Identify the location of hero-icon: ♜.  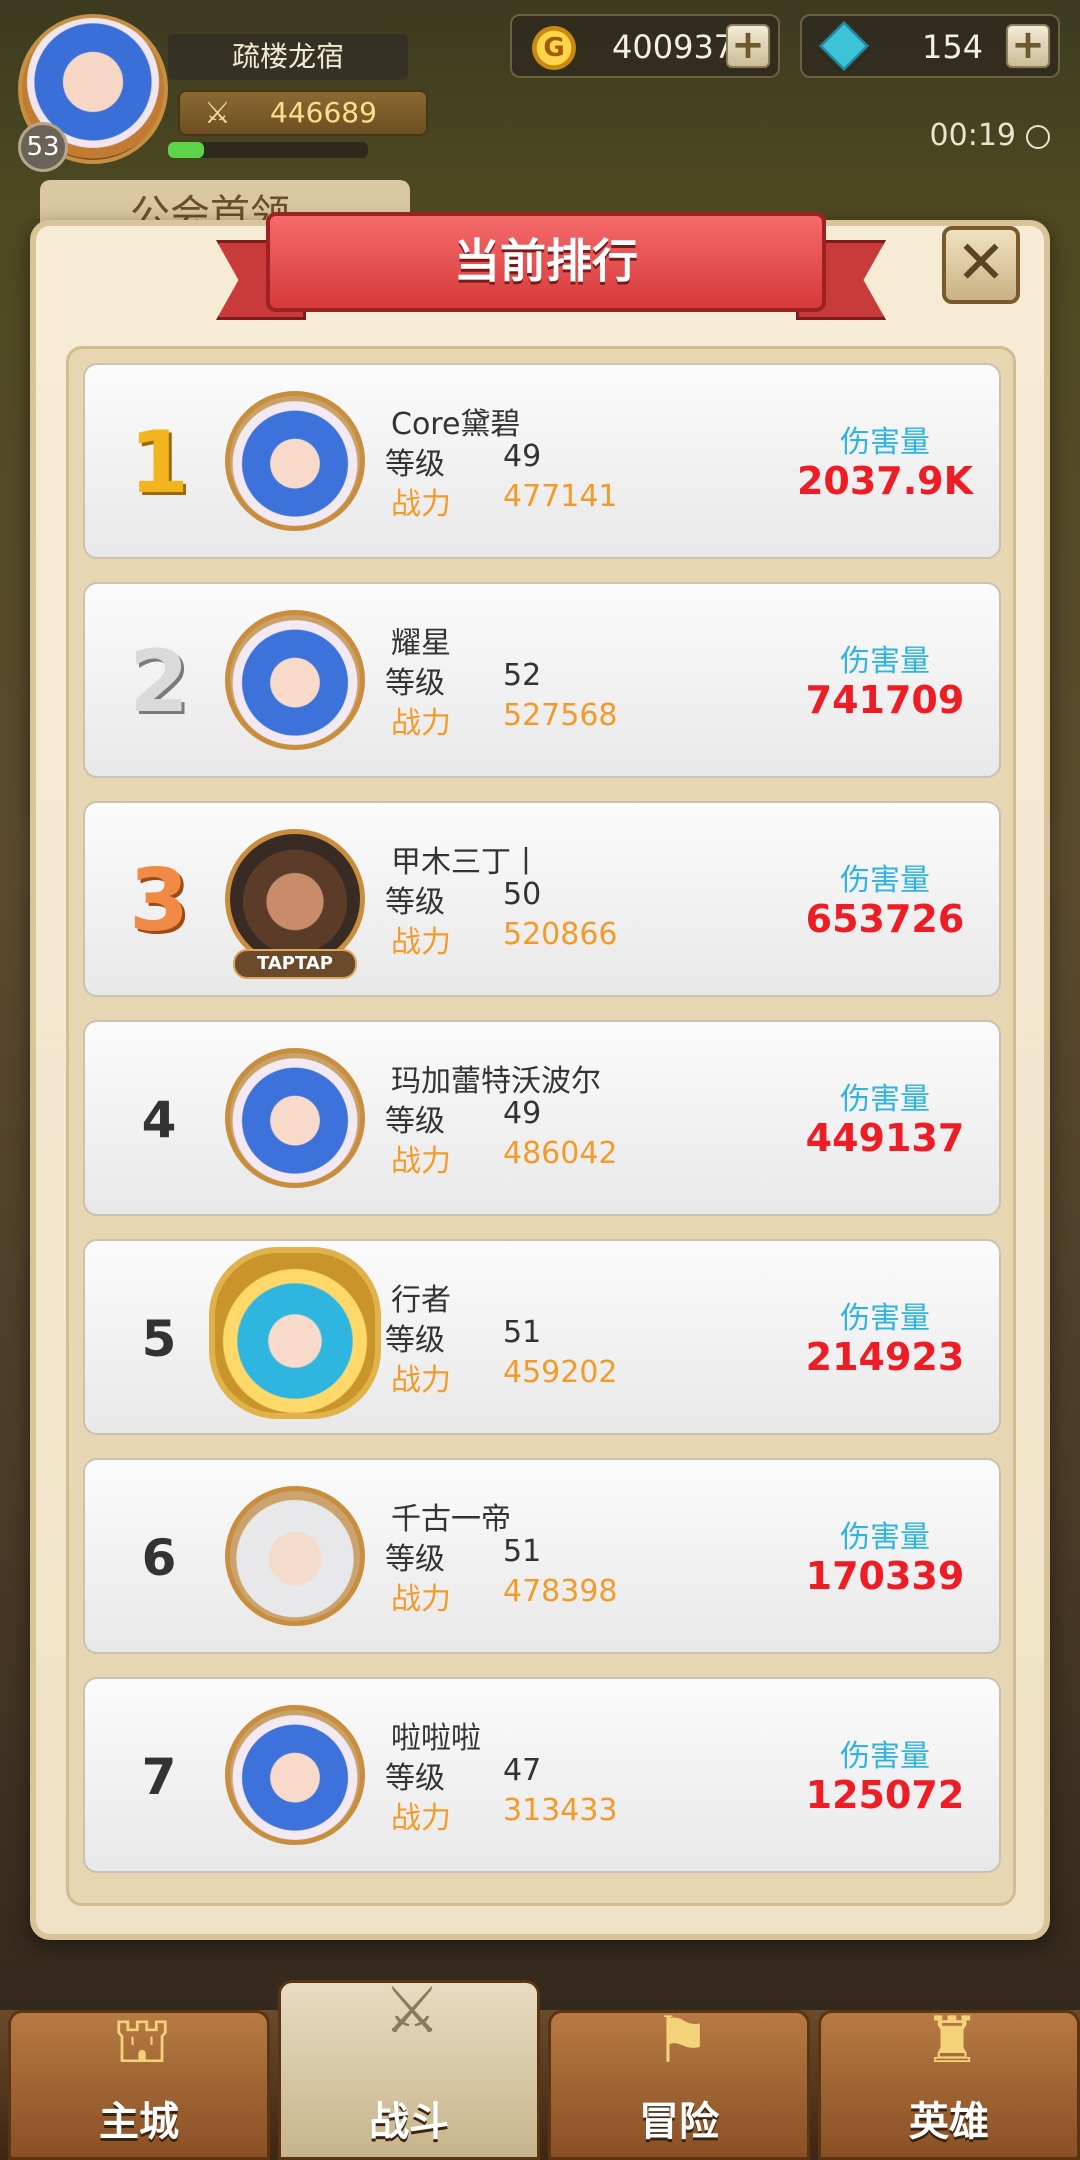
(952, 2041).